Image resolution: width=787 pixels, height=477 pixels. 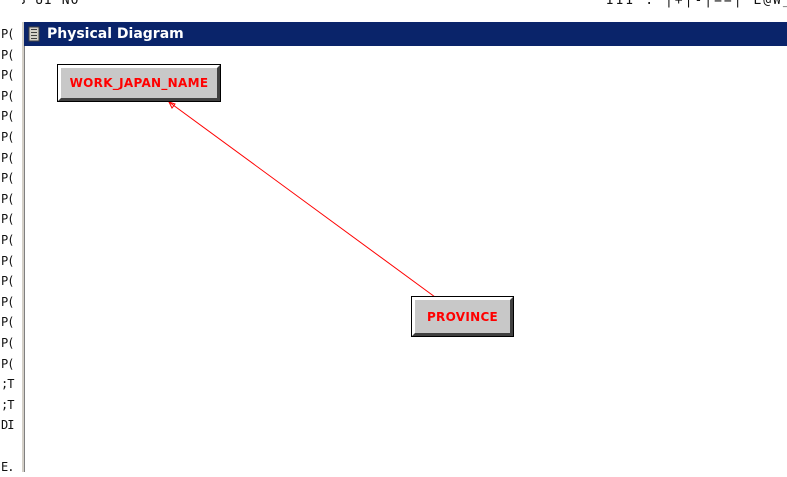 What do you see at coordinates (7, 466) in the screenshot?
I see `background-left-row: E.` at bounding box center [7, 466].